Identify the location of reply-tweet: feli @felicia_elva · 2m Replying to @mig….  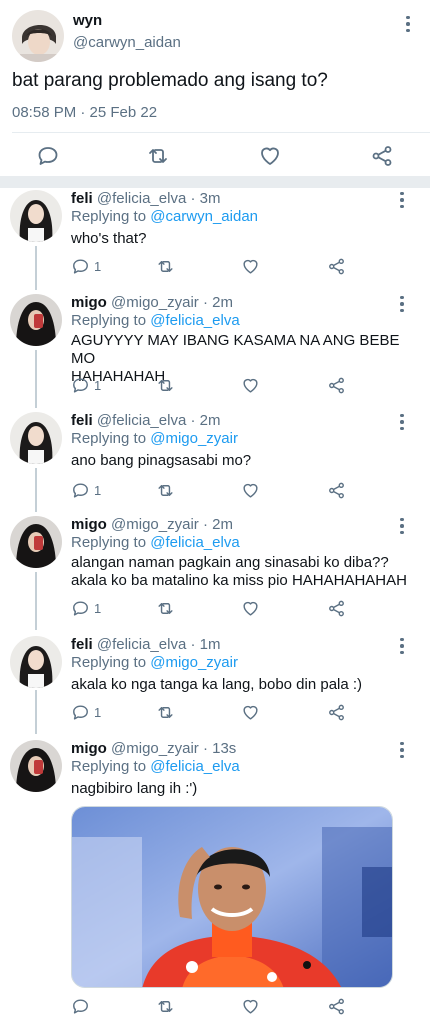
(215, 458).